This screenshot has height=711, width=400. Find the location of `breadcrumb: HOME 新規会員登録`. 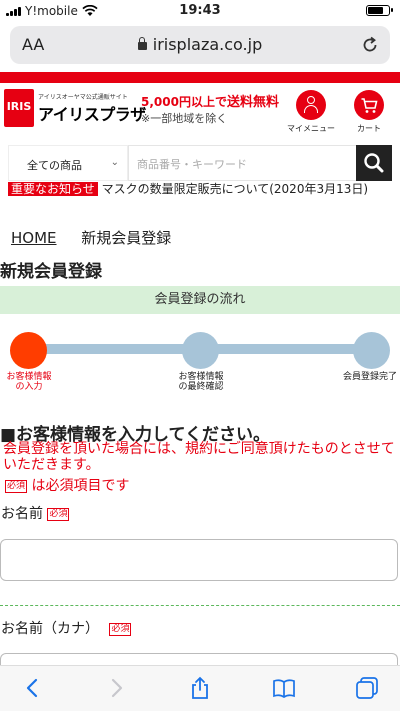

breadcrumb: HOME 新規会員登録 is located at coordinates (91, 237).